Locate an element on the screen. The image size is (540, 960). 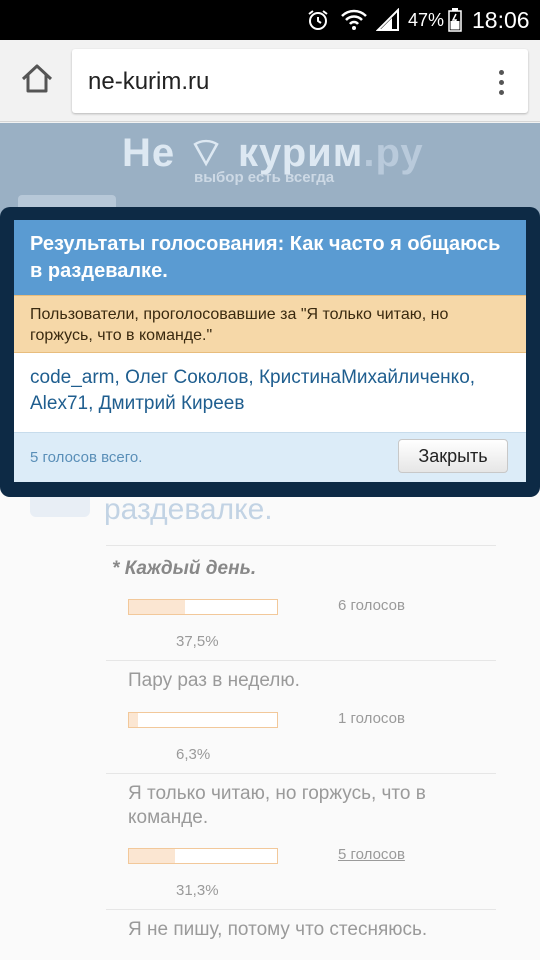
signal-icon is located at coordinates (387, 19).